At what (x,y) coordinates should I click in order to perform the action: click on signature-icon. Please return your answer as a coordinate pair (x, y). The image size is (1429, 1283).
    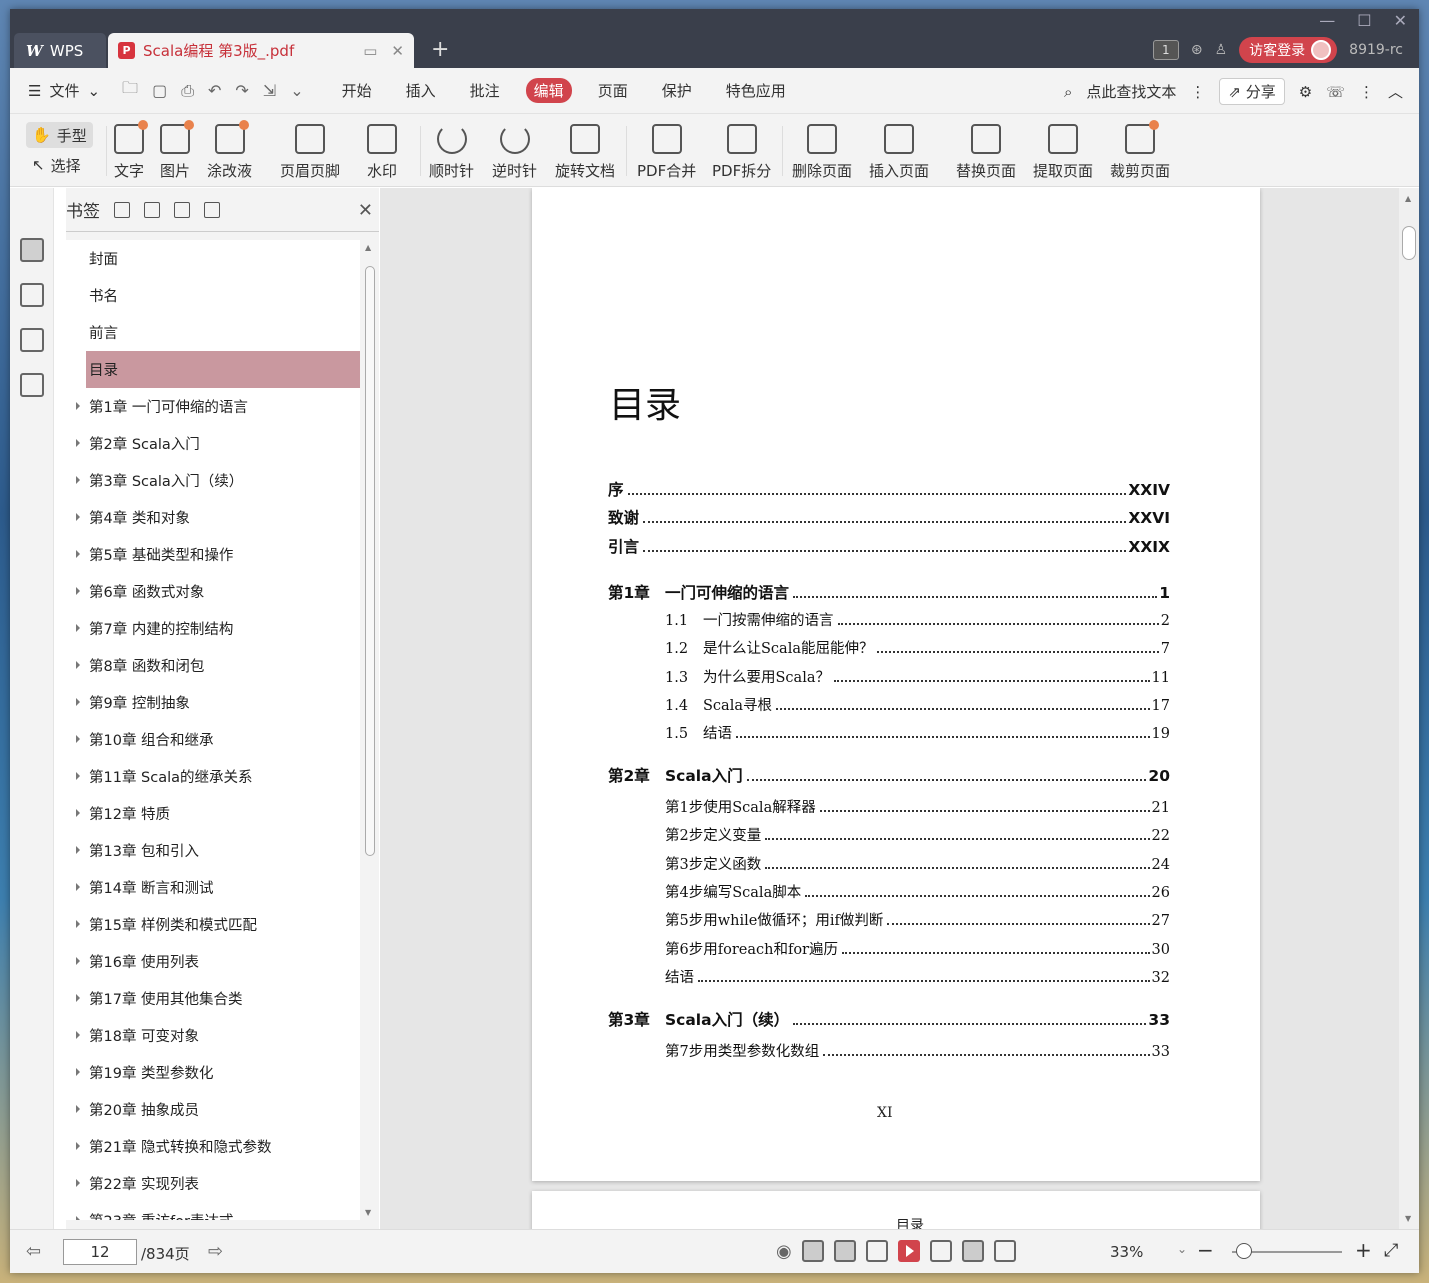
    Looking at the image, I should click on (32, 385).